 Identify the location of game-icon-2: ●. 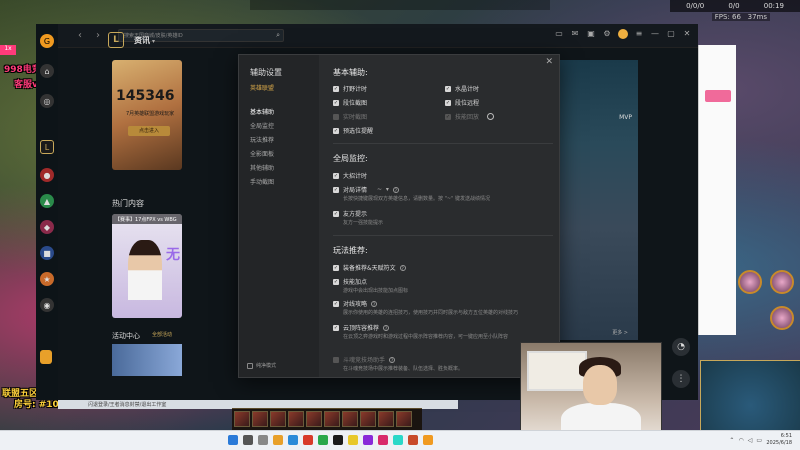
(47, 175).